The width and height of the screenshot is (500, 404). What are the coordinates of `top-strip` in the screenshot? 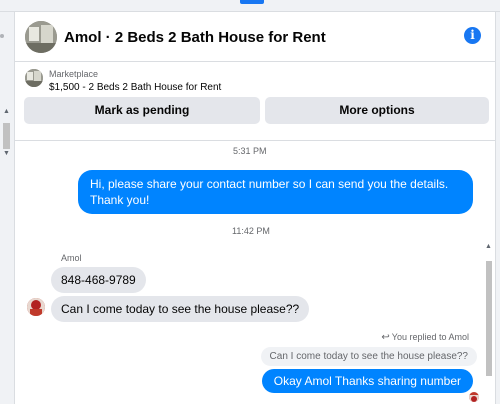 It's located at (250, 6).